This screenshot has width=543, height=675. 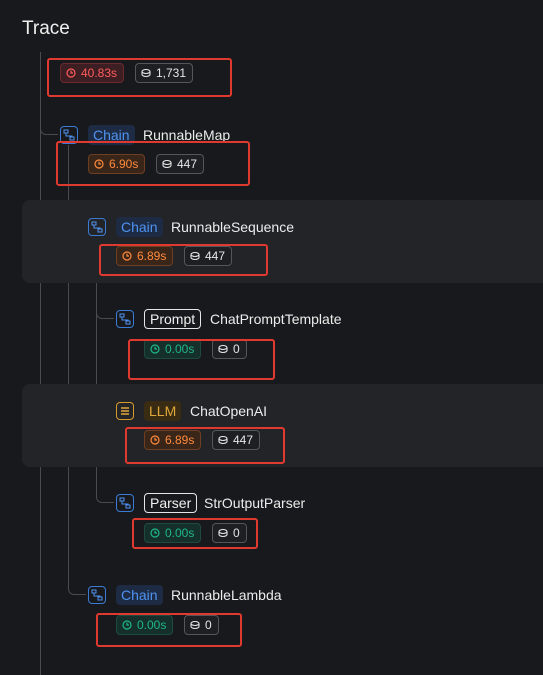 I want to click on page-title: Trace, so click(x=46, y=28).